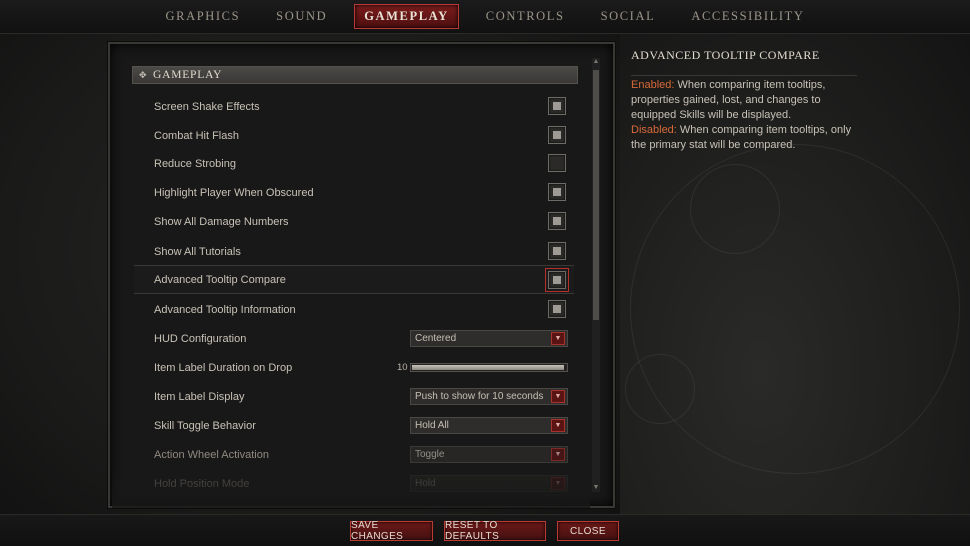 The image size is (970, 546). I want to click on show-tutorials-checkbox, so click(557, 251).